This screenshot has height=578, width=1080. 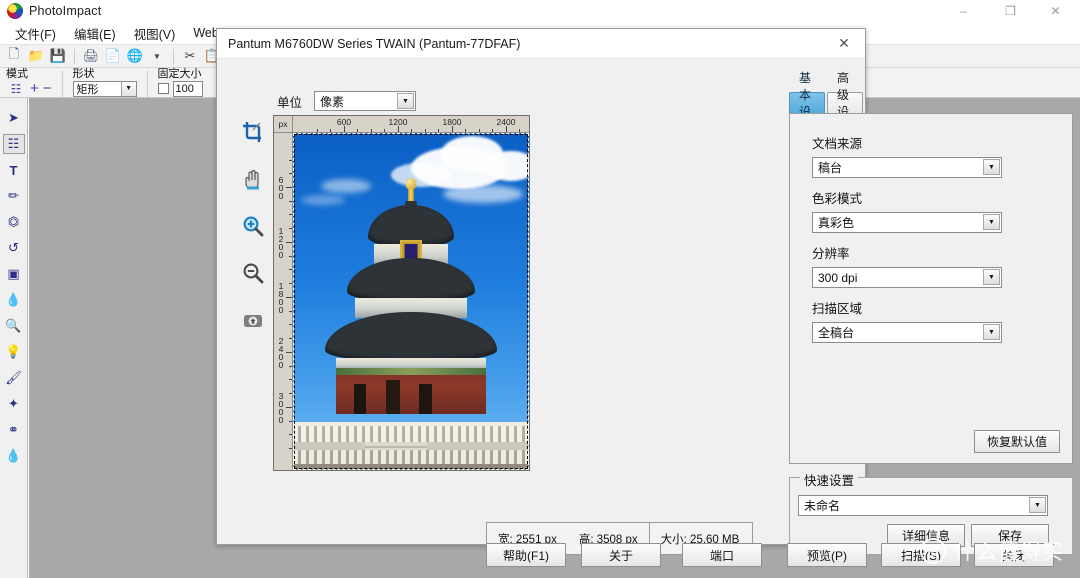 I want to click on help-button: 帮助(F1), so click(x=526, y=555).